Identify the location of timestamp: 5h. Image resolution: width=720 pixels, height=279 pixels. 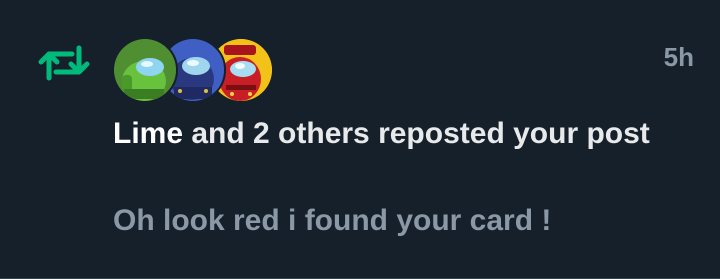
(678, 57).